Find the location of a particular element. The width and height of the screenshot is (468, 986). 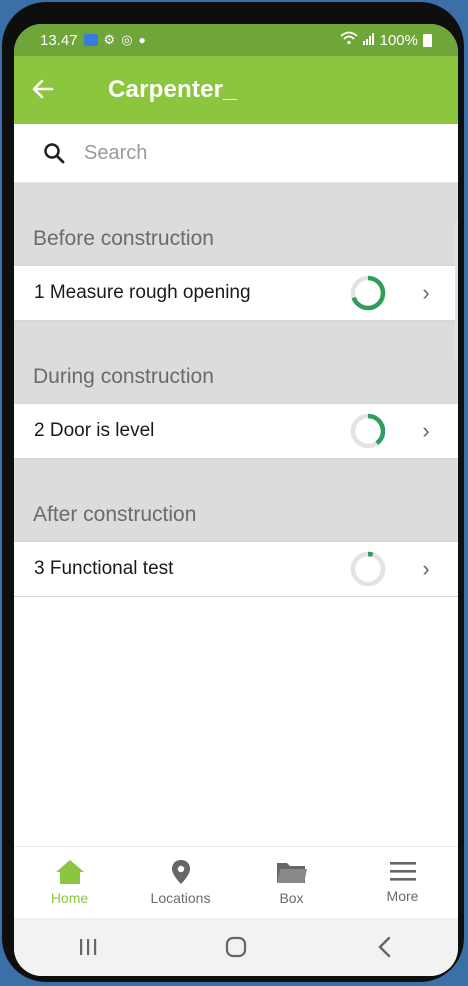

section-title: Before construction is located at coordinates (123, 238).